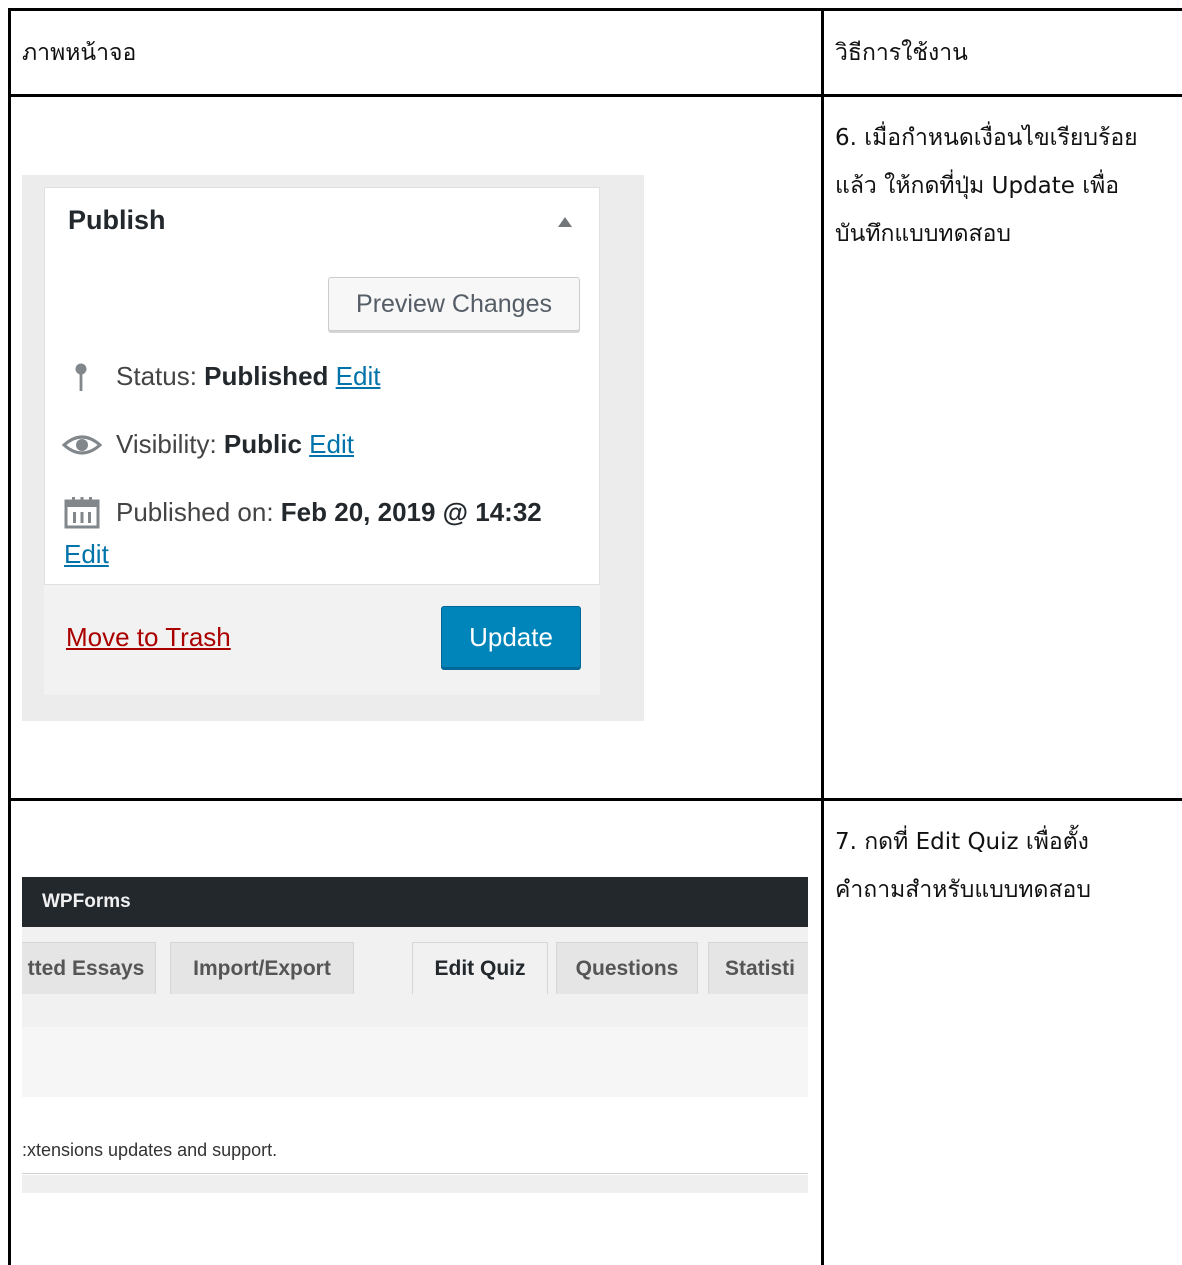 The height and width of the screenshot is (1265, 1182). What do you see at coordinates (89, 968) in the screenshot?
I see `tab-submitted-essays: tted Essays` at bounding box center [89, 968].